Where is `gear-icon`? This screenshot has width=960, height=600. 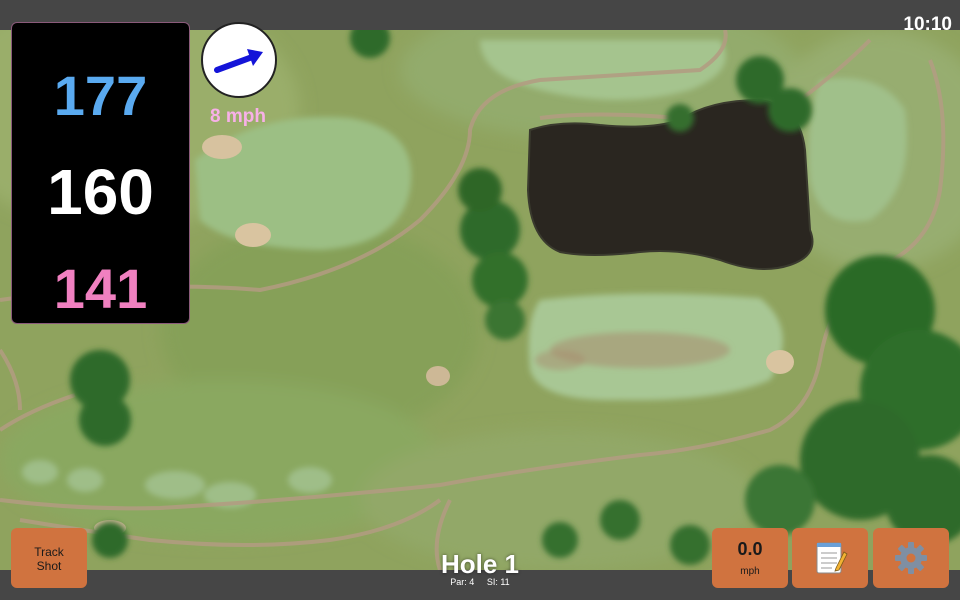 gear-icon is located at coordinates (911, 558).